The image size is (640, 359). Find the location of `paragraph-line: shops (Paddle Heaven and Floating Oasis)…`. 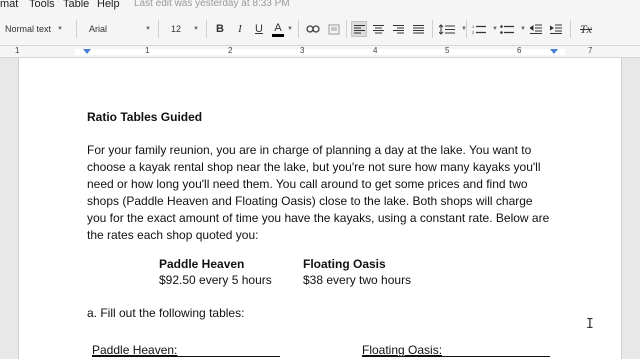

paragraph-line: shops (Paddle Heaven and Floating Oasis)… is located at coordinates (310, 201).